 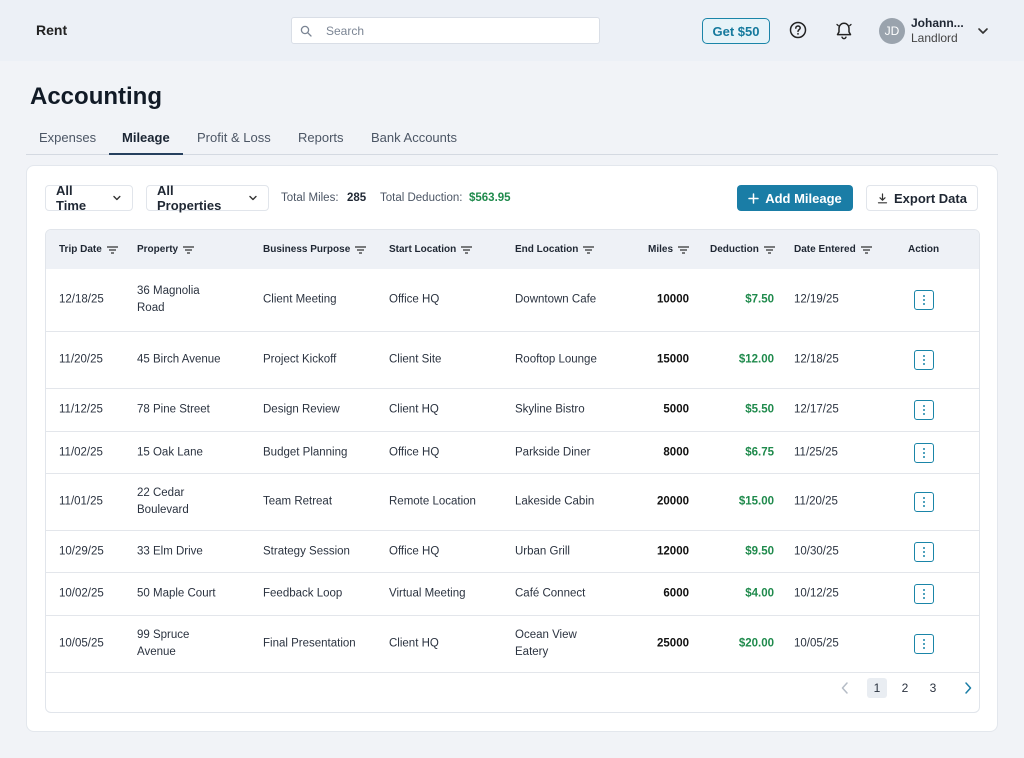 I want to click on deduction-cell: $5.50, so click(x=759, y=409).